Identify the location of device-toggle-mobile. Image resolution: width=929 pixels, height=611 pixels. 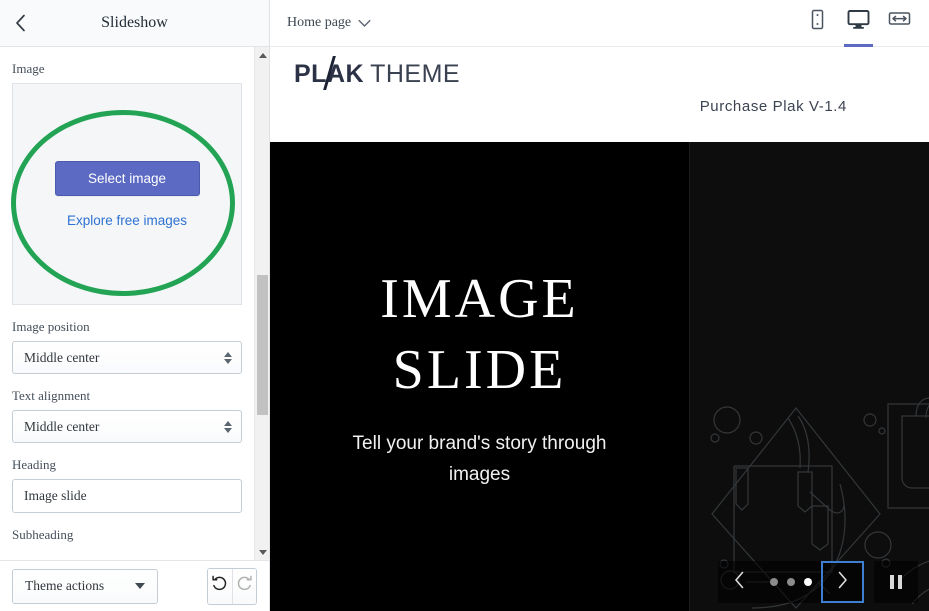
(817, 23).